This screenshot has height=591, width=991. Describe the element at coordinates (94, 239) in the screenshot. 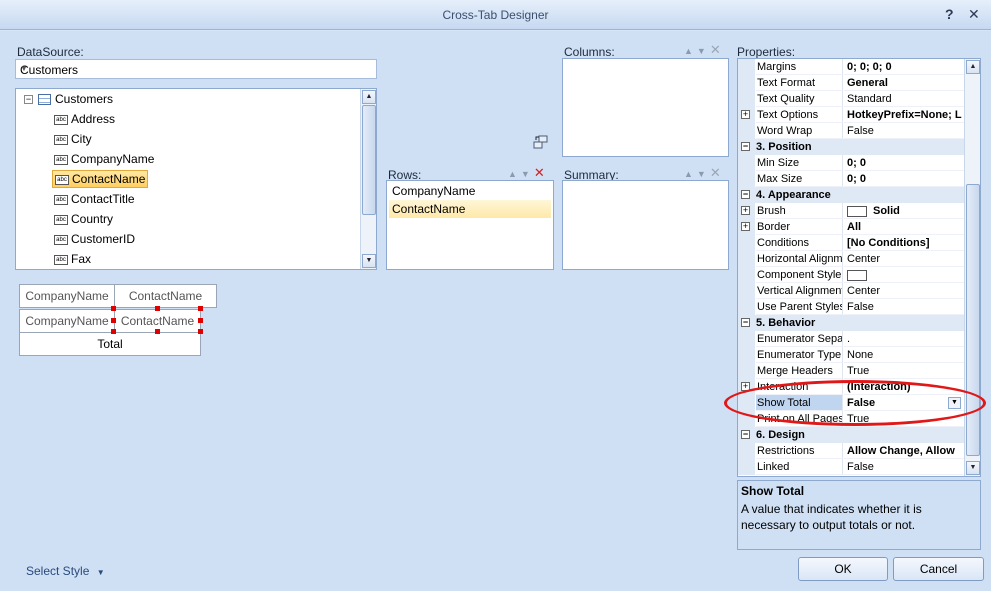

I see `field-item: abc CustomerID` at that location.